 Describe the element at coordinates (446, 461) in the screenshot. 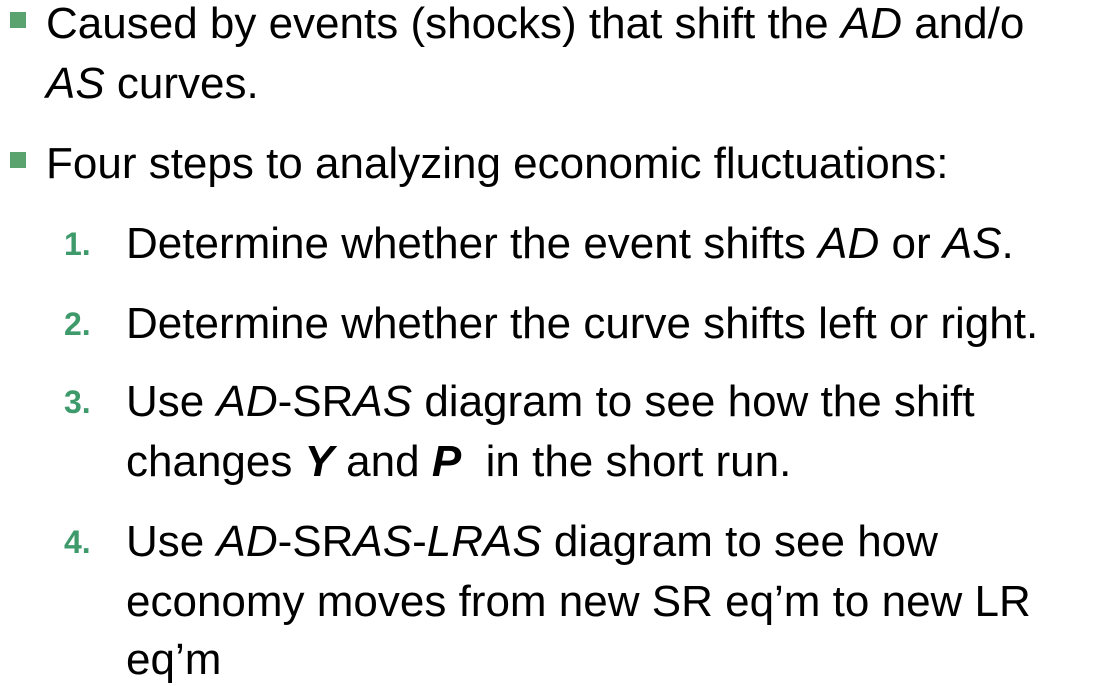

I see `text-segment-bold-italic: P` at that location.